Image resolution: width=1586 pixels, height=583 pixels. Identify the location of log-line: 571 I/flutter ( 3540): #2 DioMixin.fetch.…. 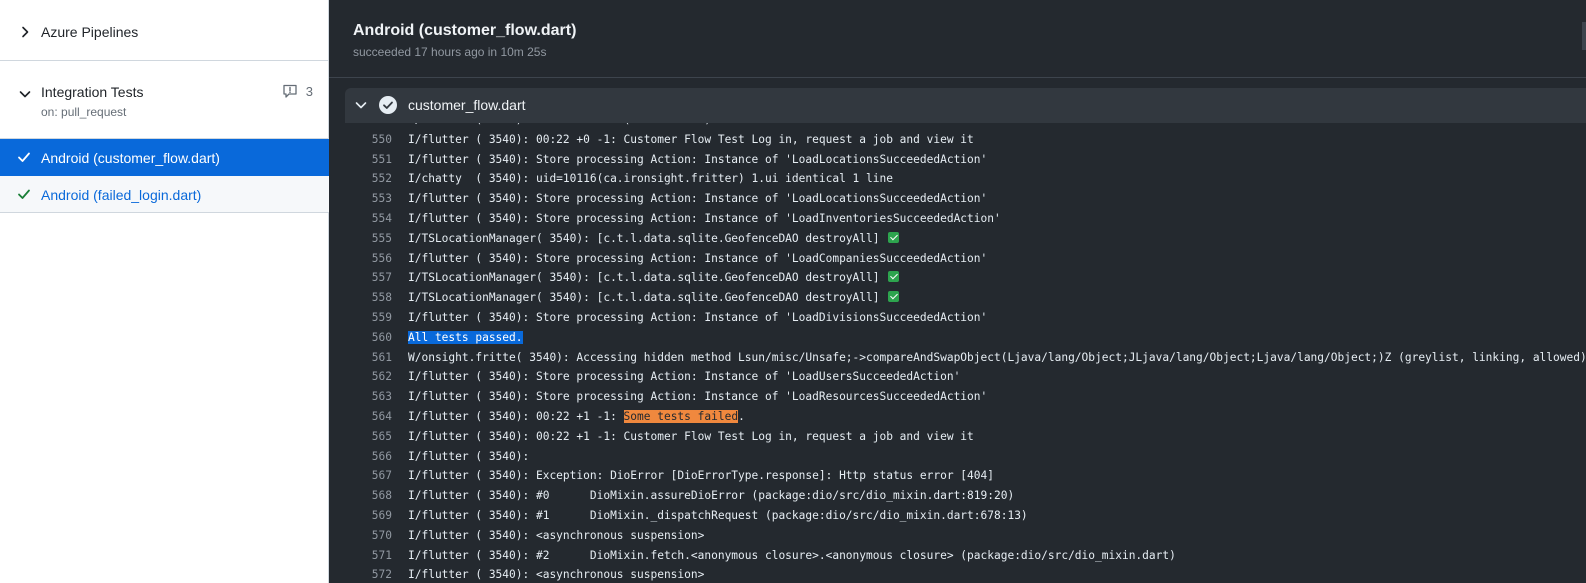
(957, 556).